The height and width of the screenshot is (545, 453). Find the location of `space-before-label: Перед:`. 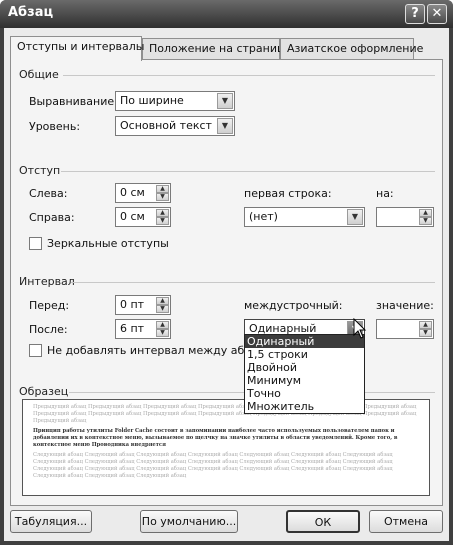

space-before-label: Перед: is located at coordinates (49, 305).